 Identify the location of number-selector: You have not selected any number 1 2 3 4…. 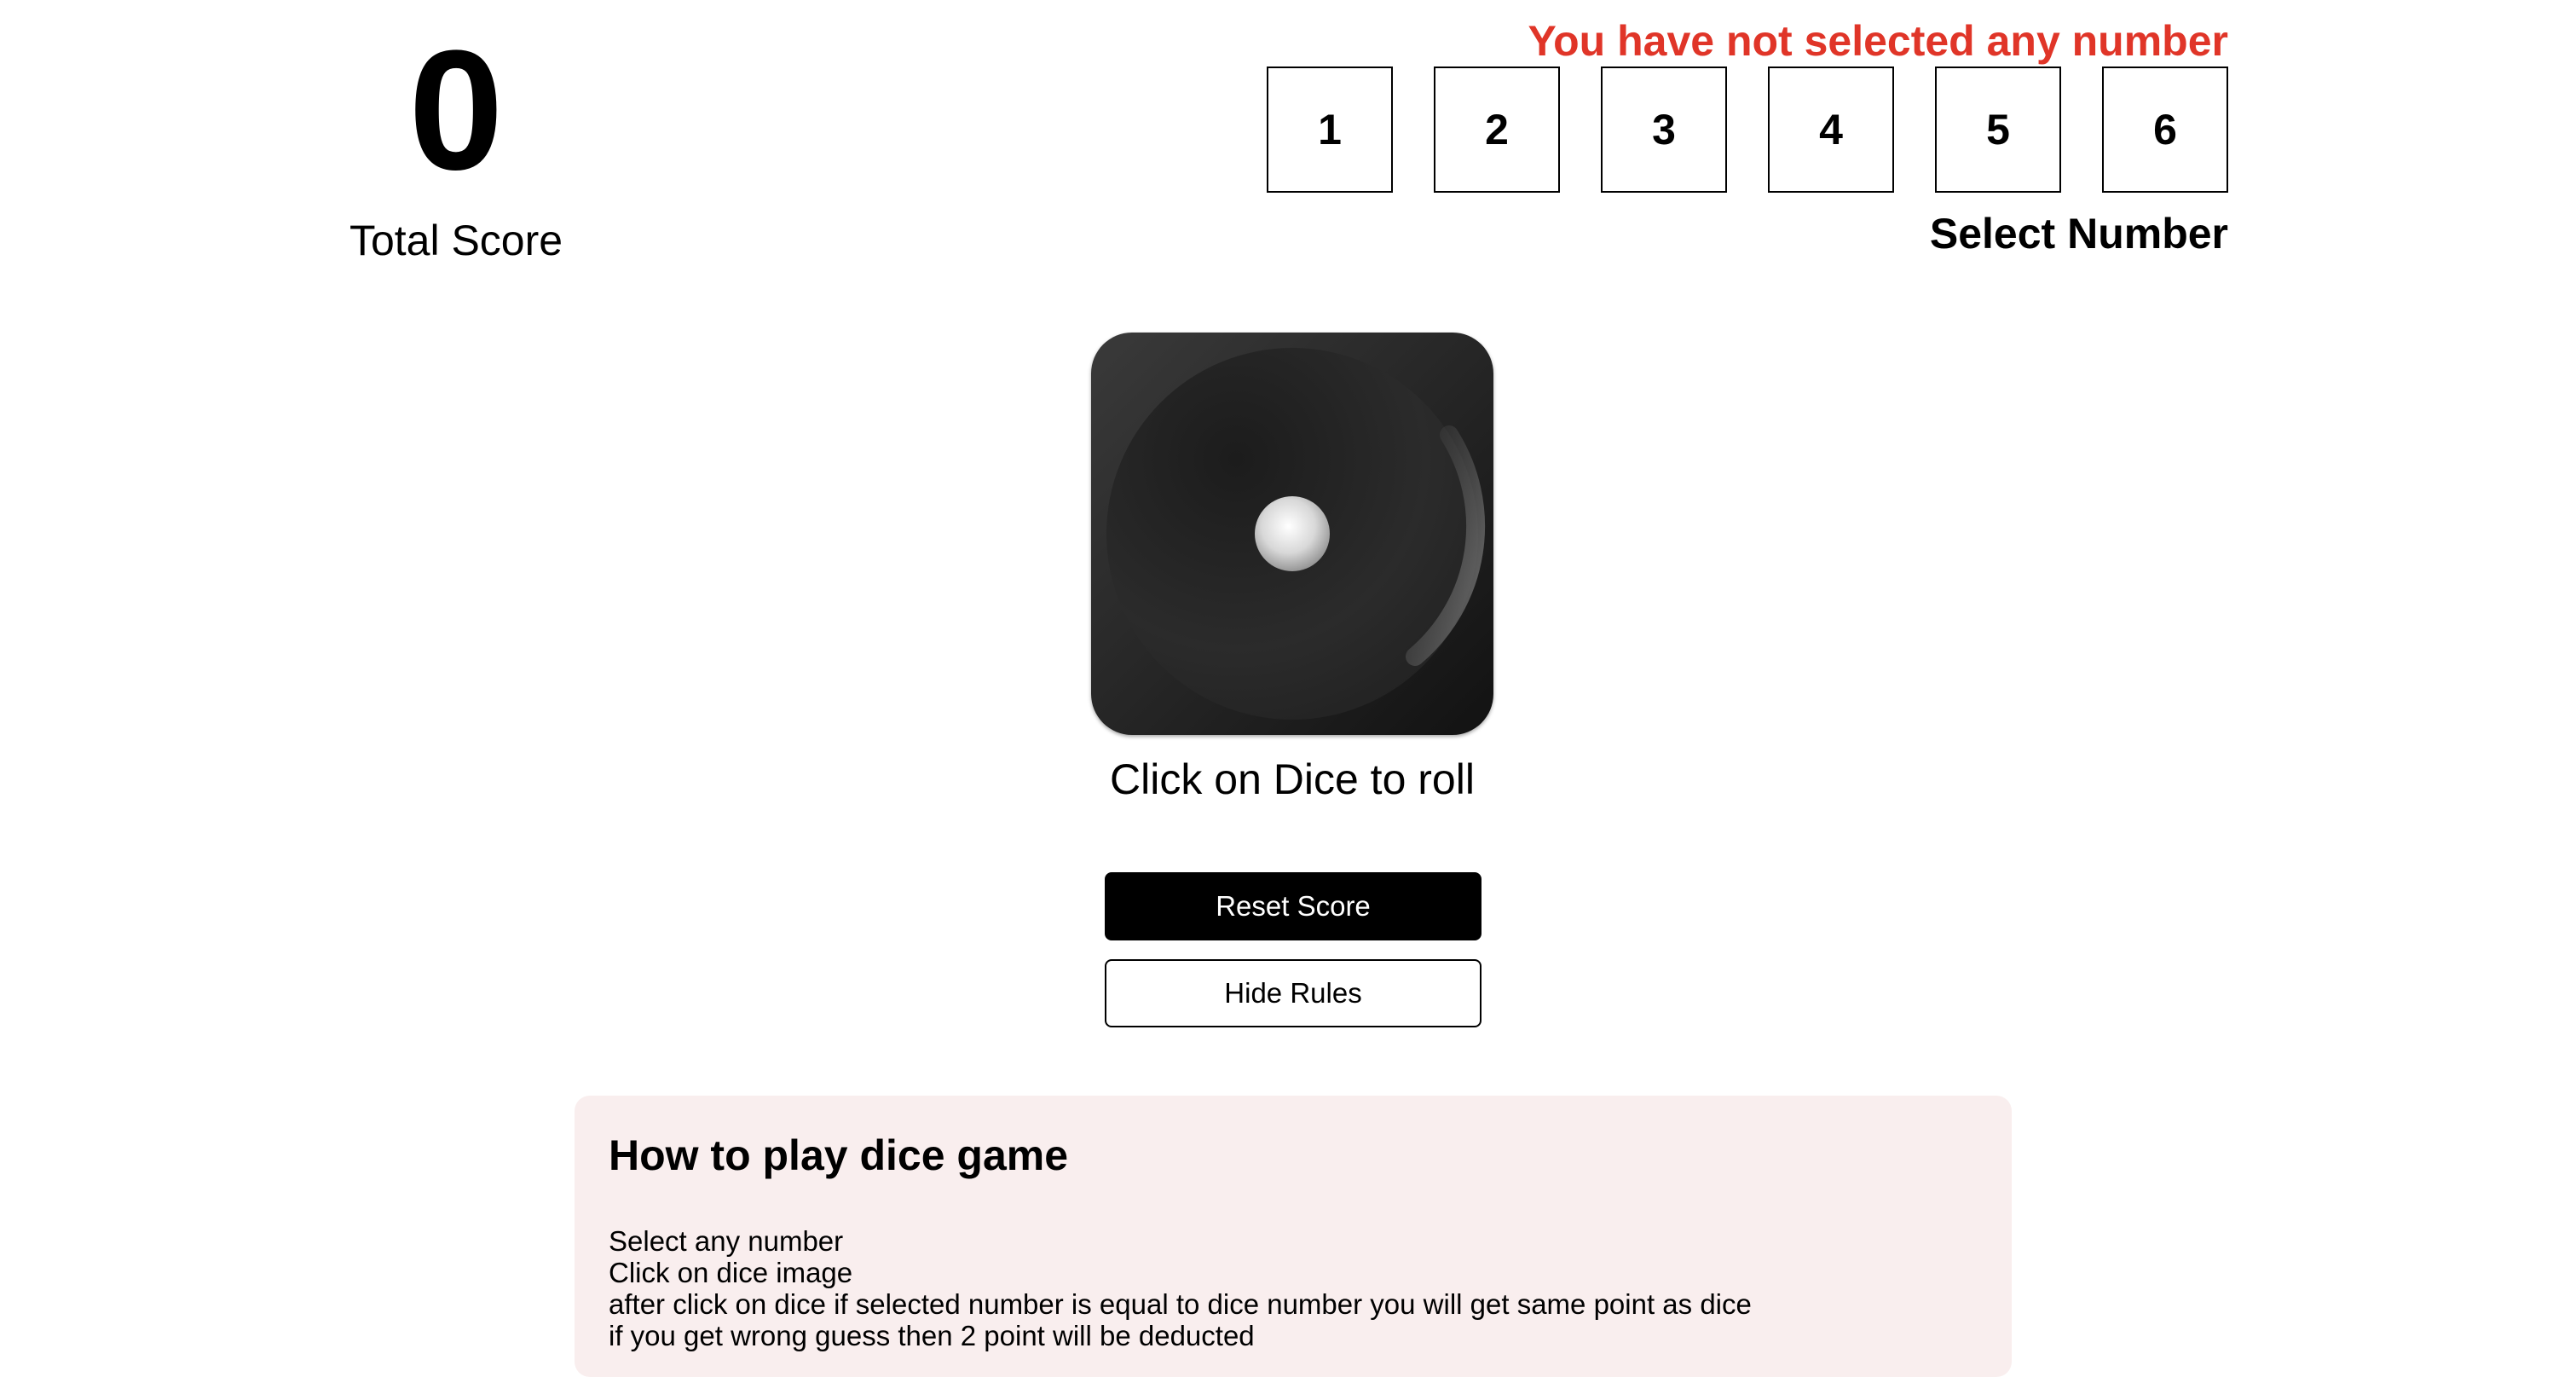
(1716, 137).